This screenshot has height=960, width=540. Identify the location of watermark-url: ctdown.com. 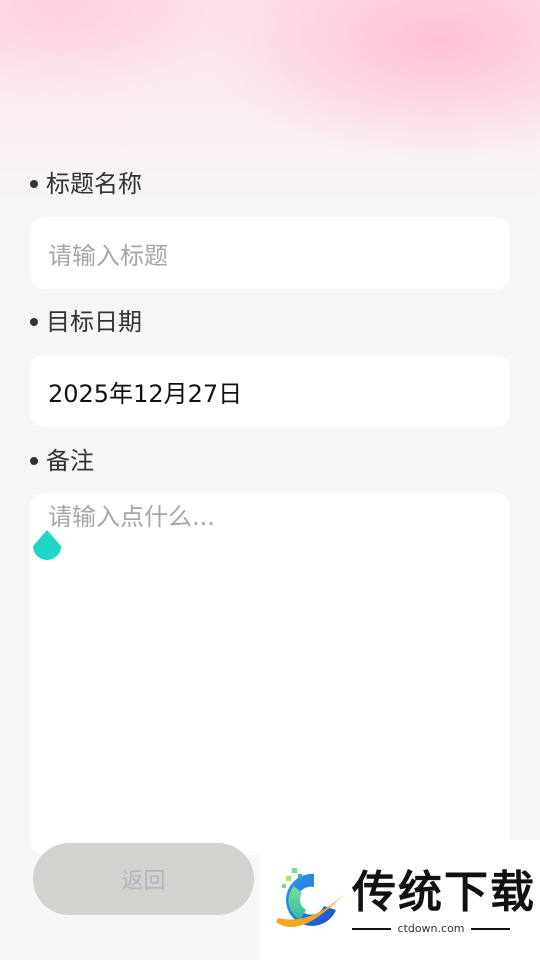
(431, 928).